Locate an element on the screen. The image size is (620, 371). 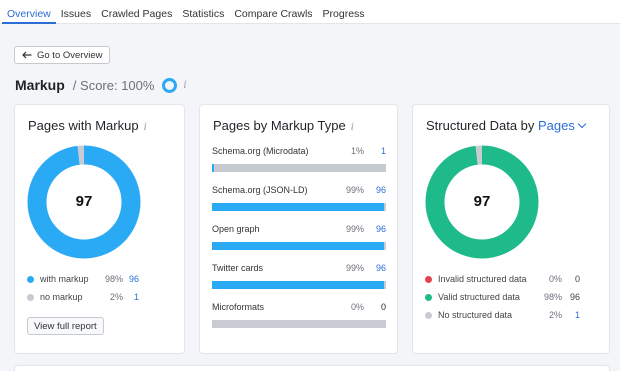
markup-type-label: Twitter cards is located at coordinates (238, 268).